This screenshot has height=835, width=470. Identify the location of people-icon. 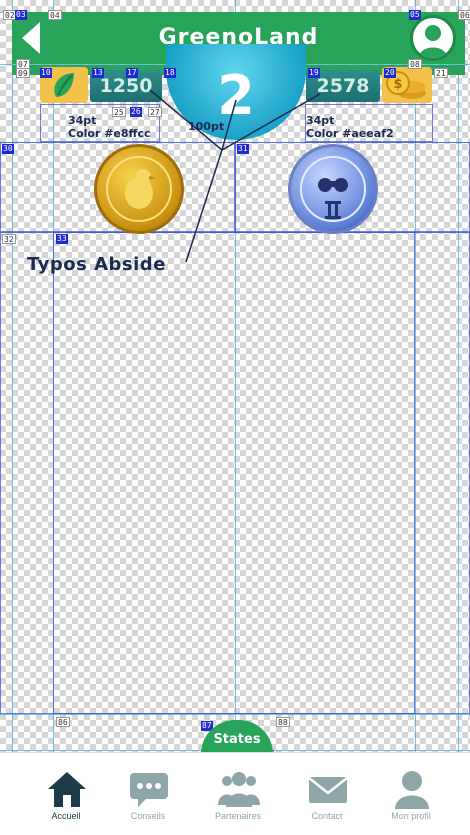
(239, 789).